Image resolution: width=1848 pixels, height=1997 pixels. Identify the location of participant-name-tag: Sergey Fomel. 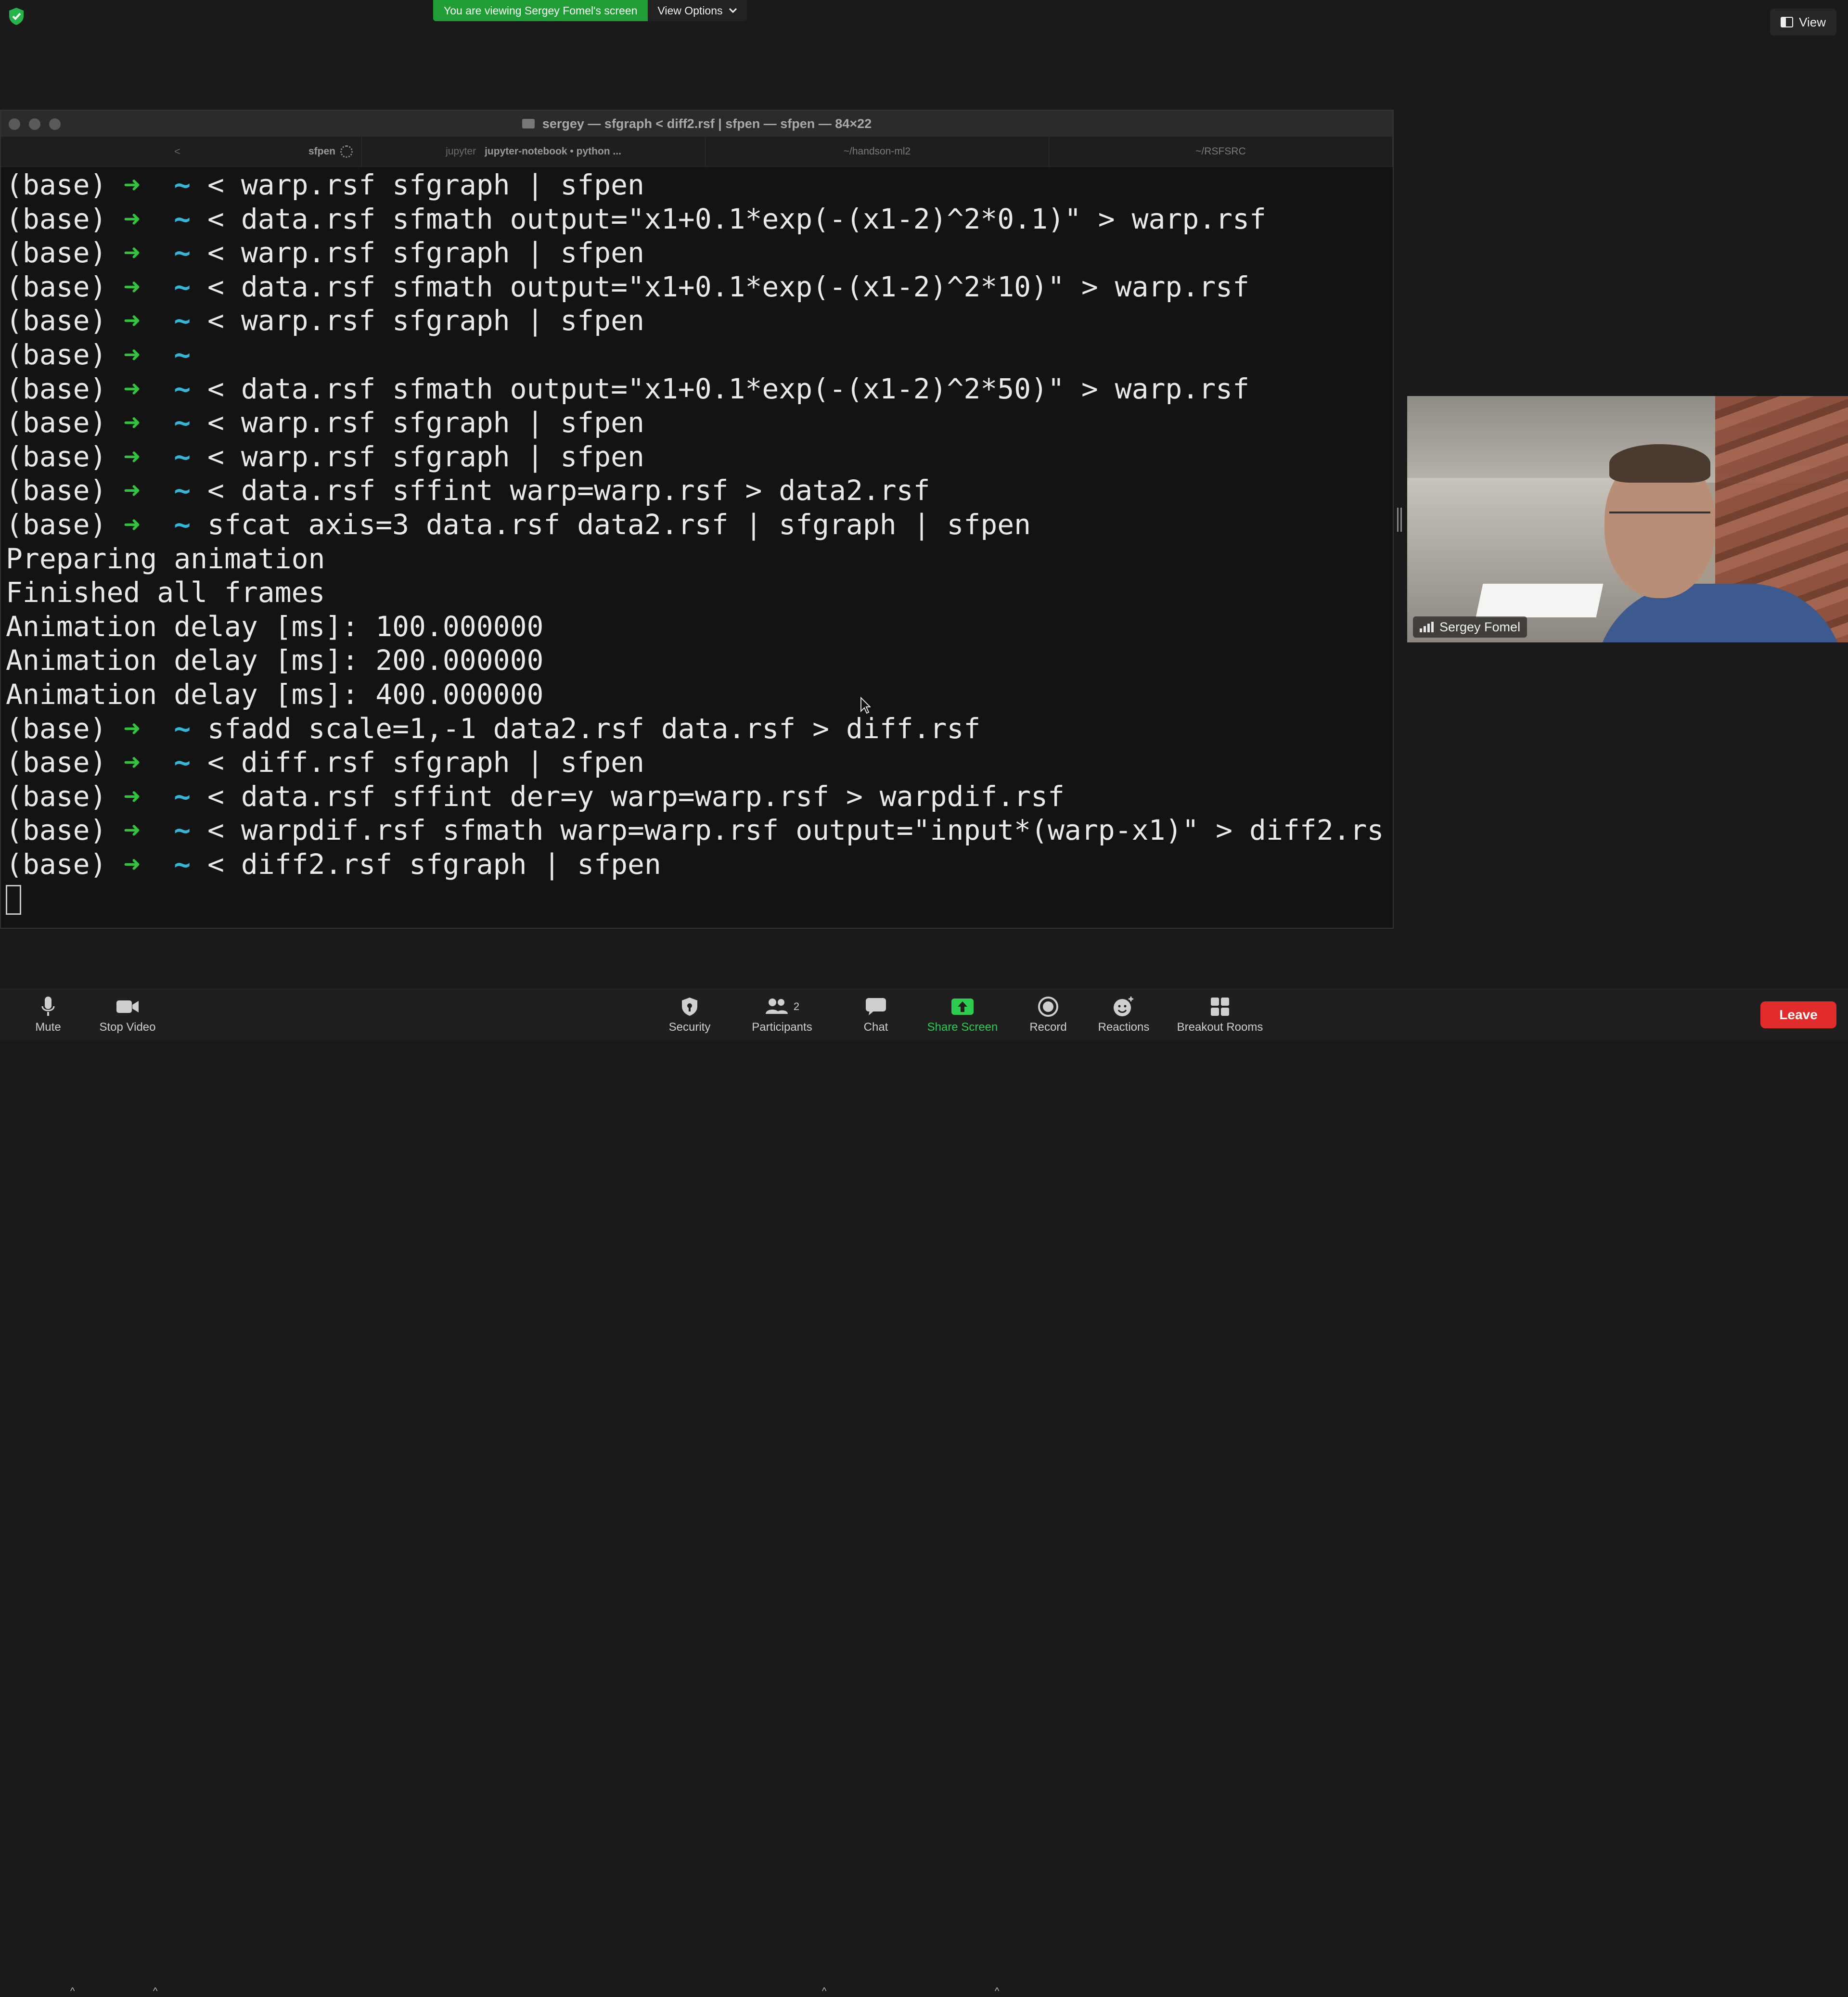
(1470, 627).